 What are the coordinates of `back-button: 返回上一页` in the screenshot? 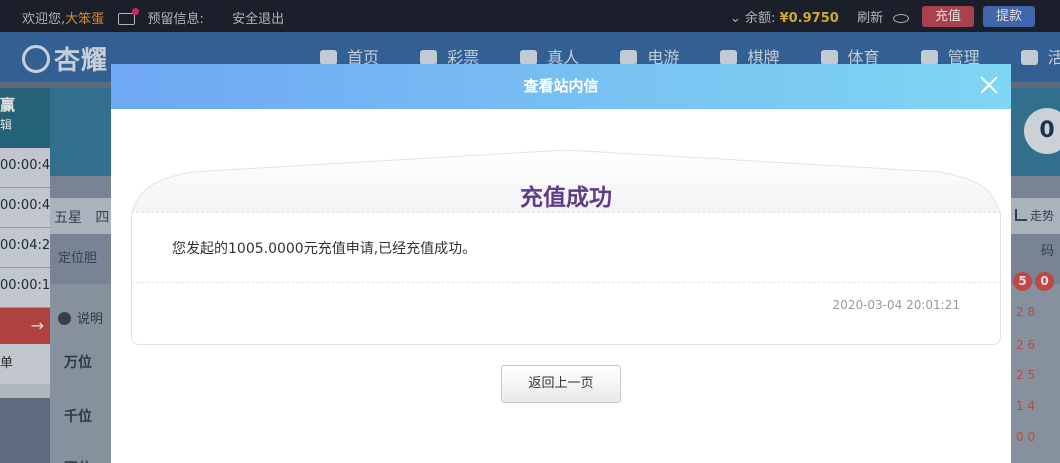 It's located at (561, 384).